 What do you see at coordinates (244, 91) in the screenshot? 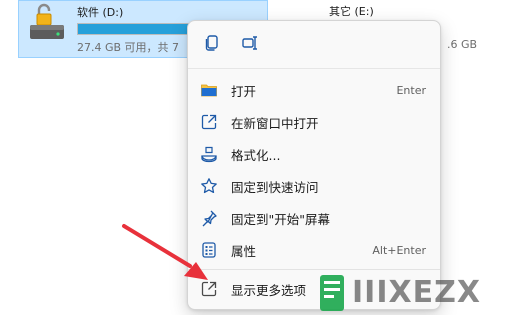
I see `menu-item-label: 打开` at bounding box center [244, 91].